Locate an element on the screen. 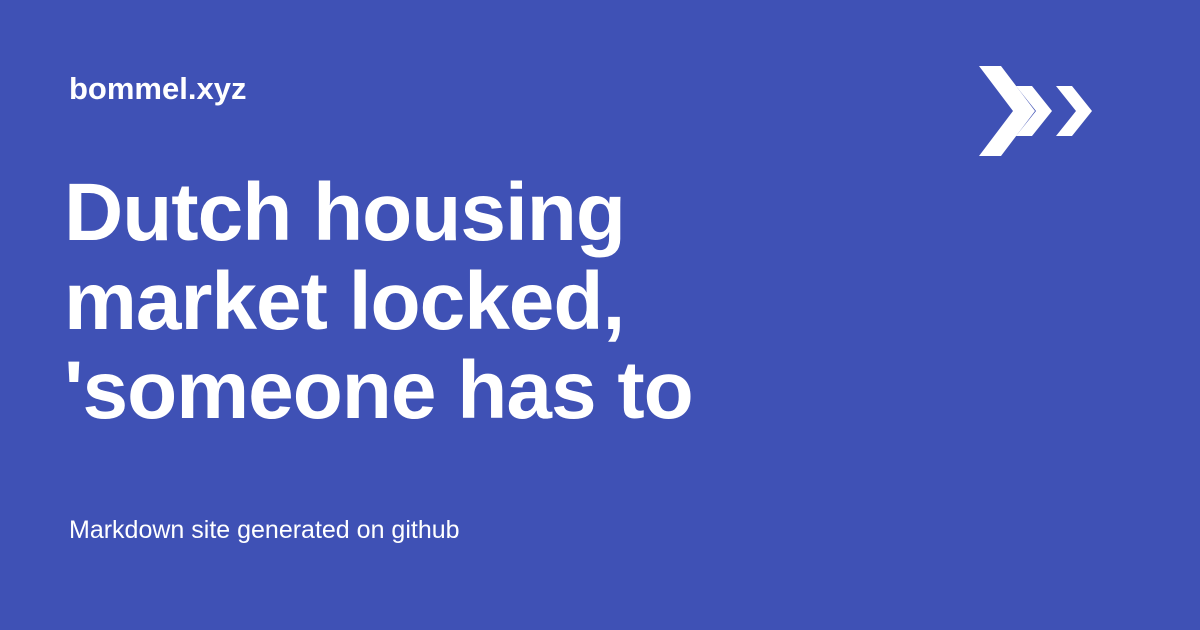 This screenshot has height=630, width=1200. headline-line: Dutch housing is located at coordinates (345, 212).